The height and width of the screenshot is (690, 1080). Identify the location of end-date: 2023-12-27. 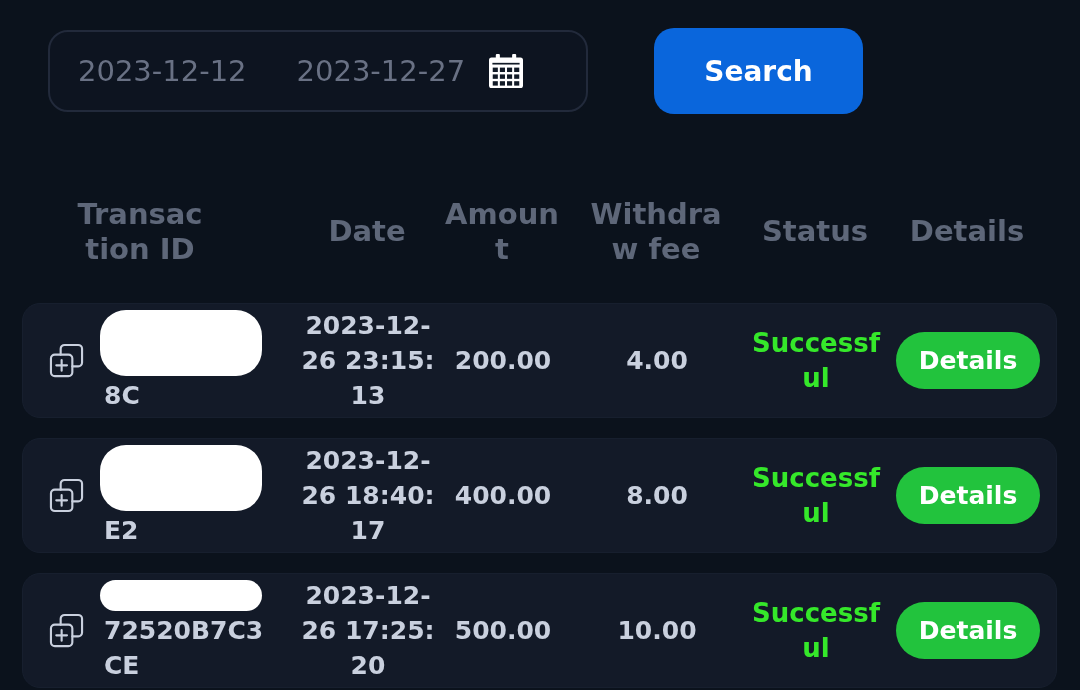
(381, 71).